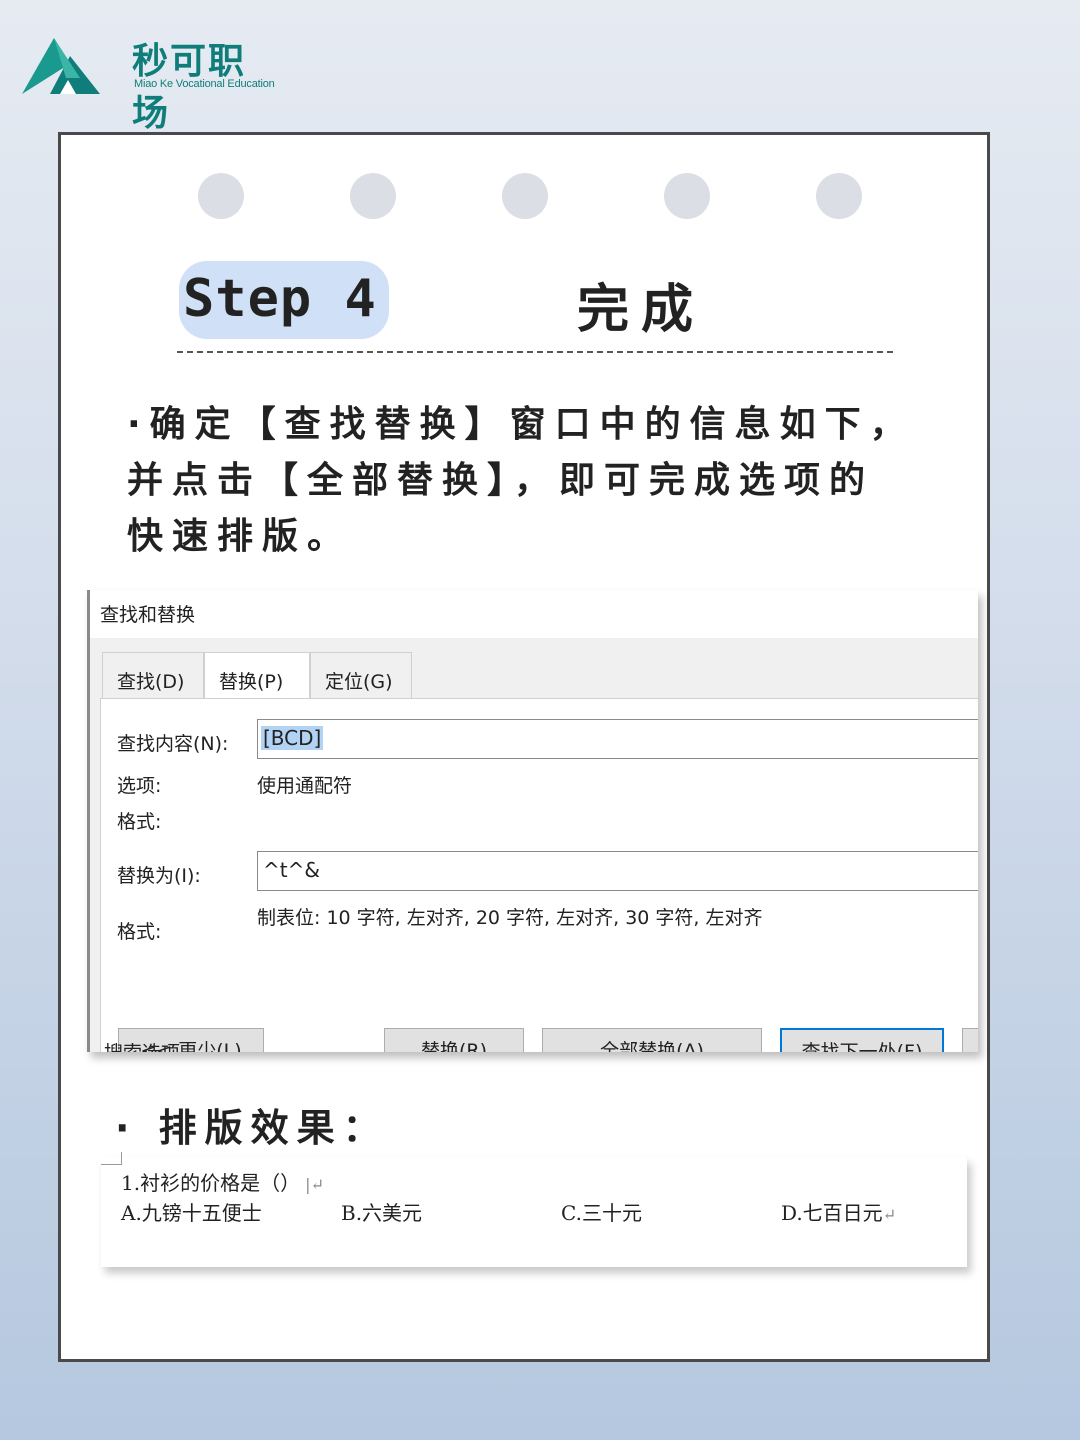  Describe the element at coordinates (191, 1213) in the screenshot. I see `option-a: A.九镑十五便士` at that location.